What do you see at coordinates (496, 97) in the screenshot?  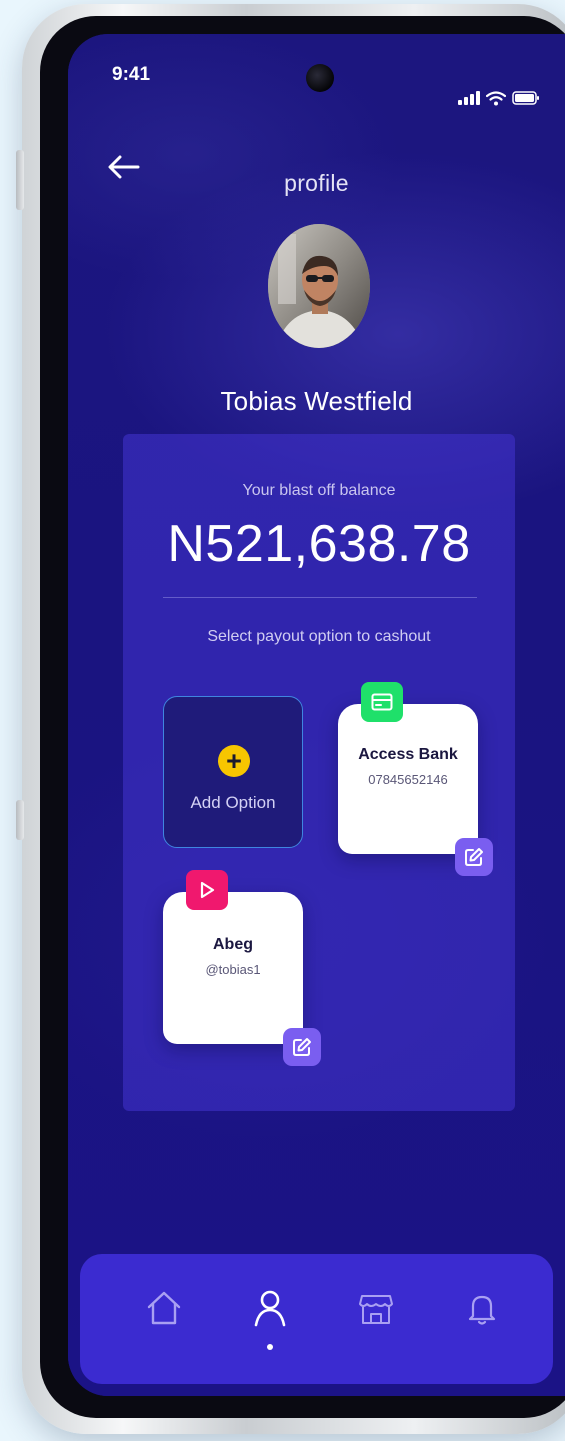 I see `wifi-icon` at bounding box center [496, 97].